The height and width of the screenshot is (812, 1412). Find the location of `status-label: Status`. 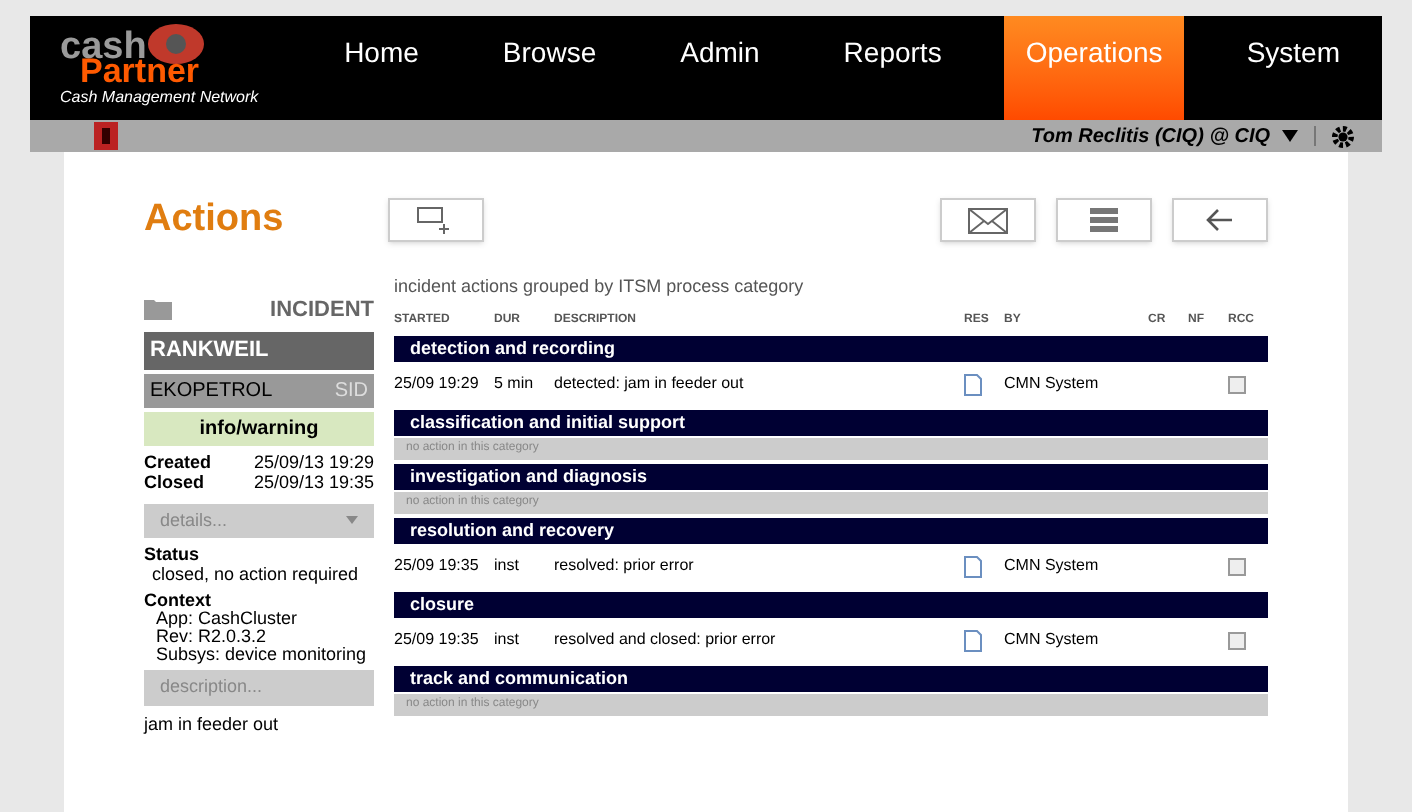

status-label: Status is located at coordinates (173, 554).